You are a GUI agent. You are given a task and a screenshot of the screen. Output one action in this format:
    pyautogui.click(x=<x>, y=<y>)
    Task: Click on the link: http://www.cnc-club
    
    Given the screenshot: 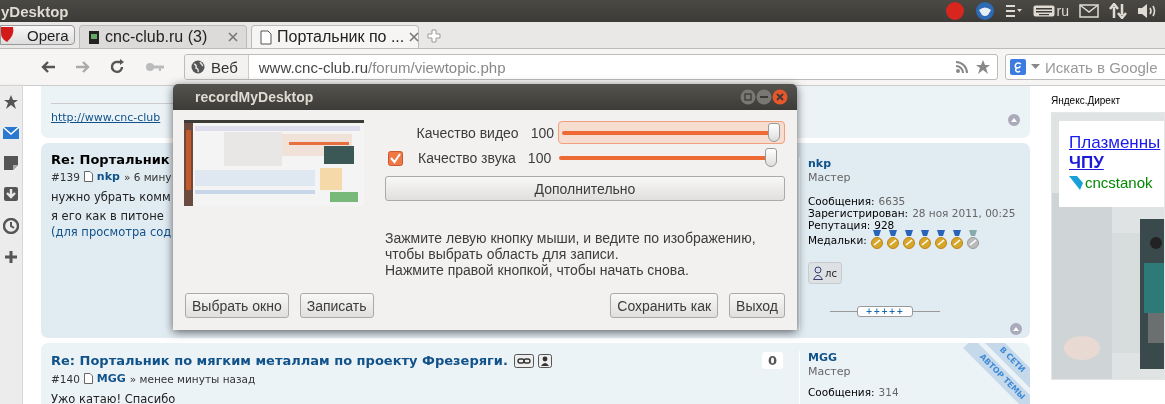 What is the action you would take?
    pyautogui.click(x=106, y=117)
    